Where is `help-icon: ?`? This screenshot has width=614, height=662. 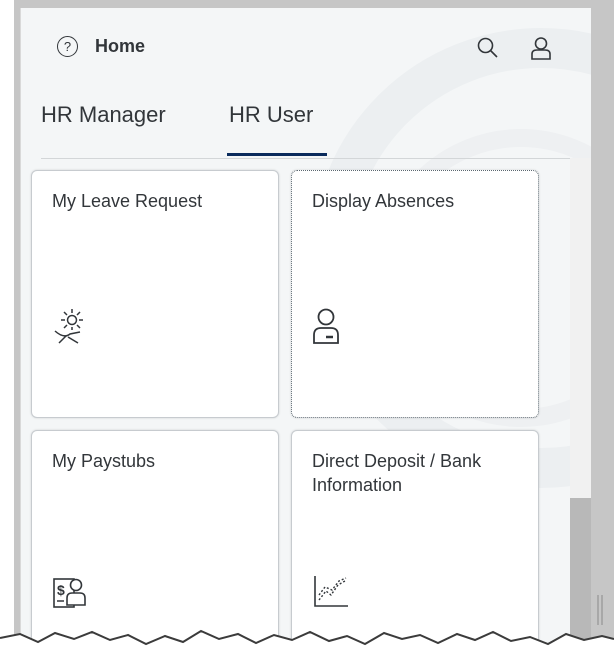 help-icon: ? is located at coordinates (67, 46).